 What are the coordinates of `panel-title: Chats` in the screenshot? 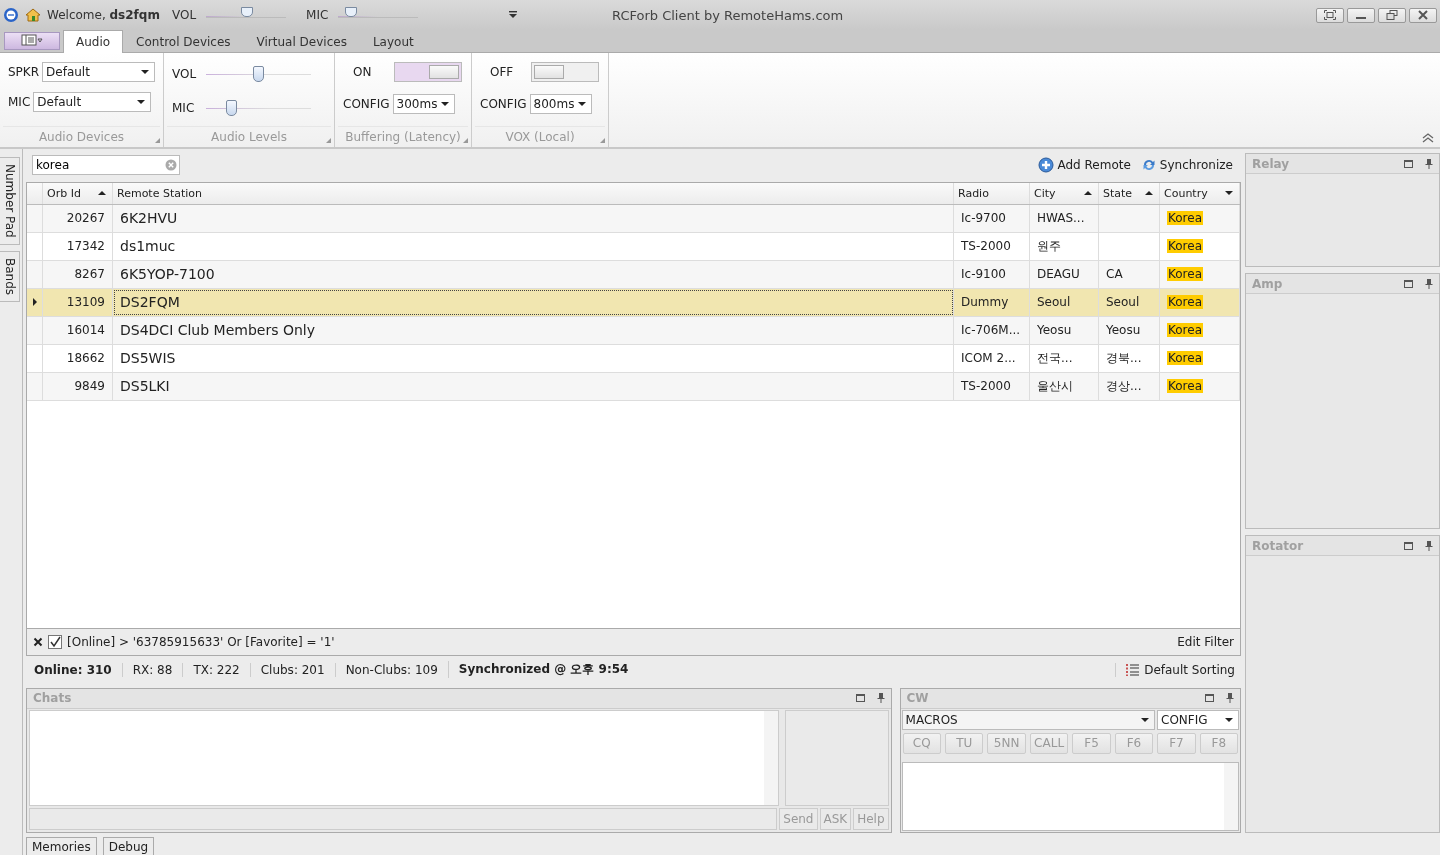 It's located at (52, 698).